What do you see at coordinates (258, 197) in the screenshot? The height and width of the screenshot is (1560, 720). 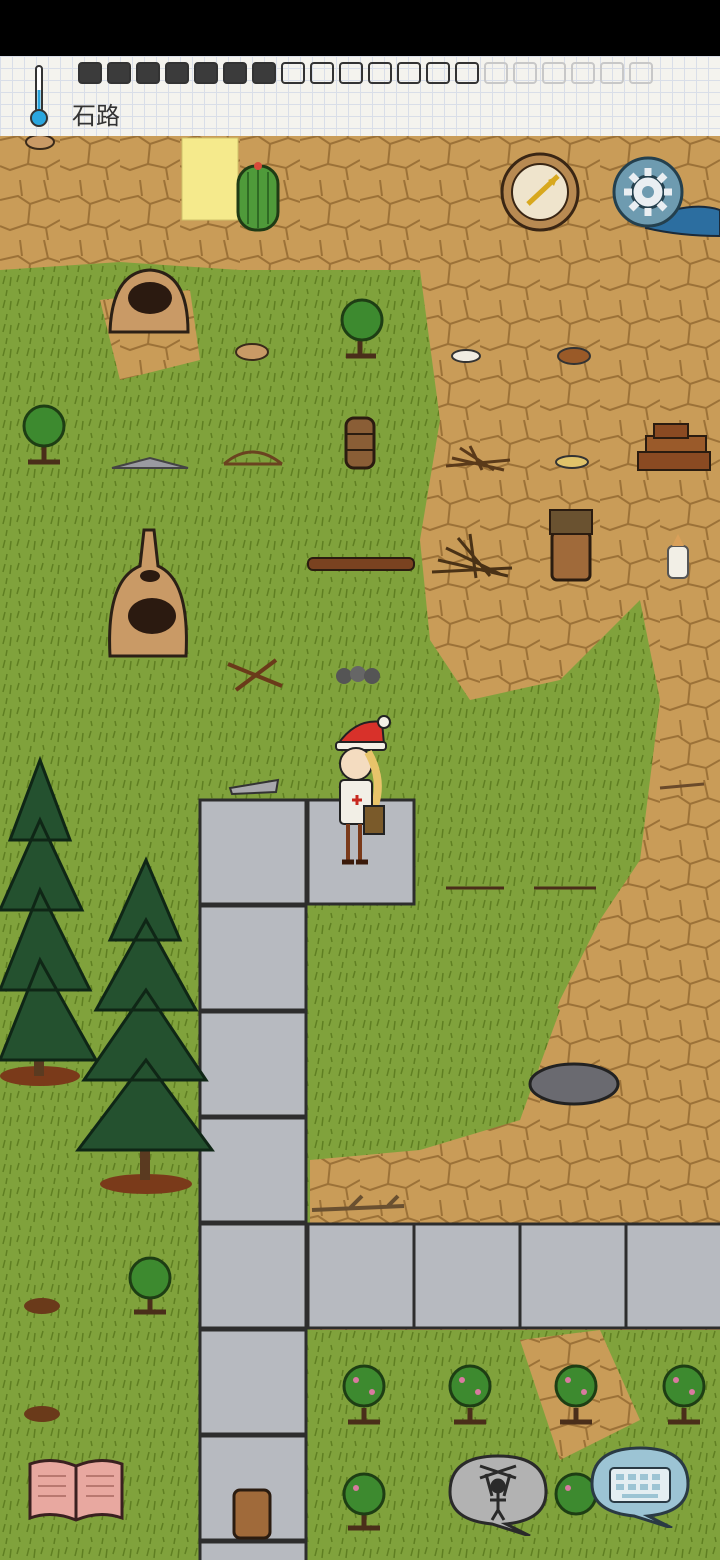 I see `cactus` at bounding box center [258, 197].